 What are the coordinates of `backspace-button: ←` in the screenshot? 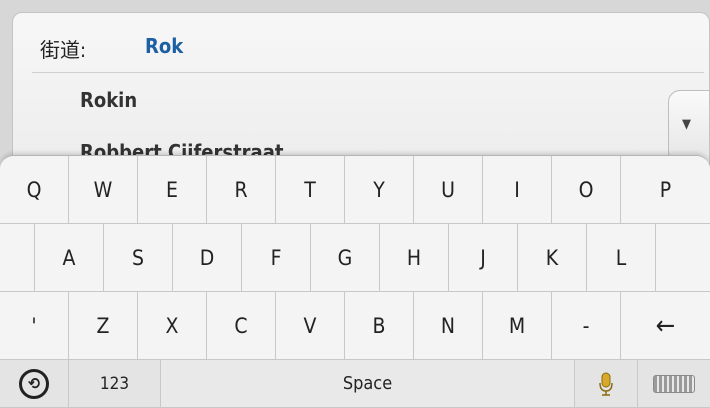 It's located at (665, 326).